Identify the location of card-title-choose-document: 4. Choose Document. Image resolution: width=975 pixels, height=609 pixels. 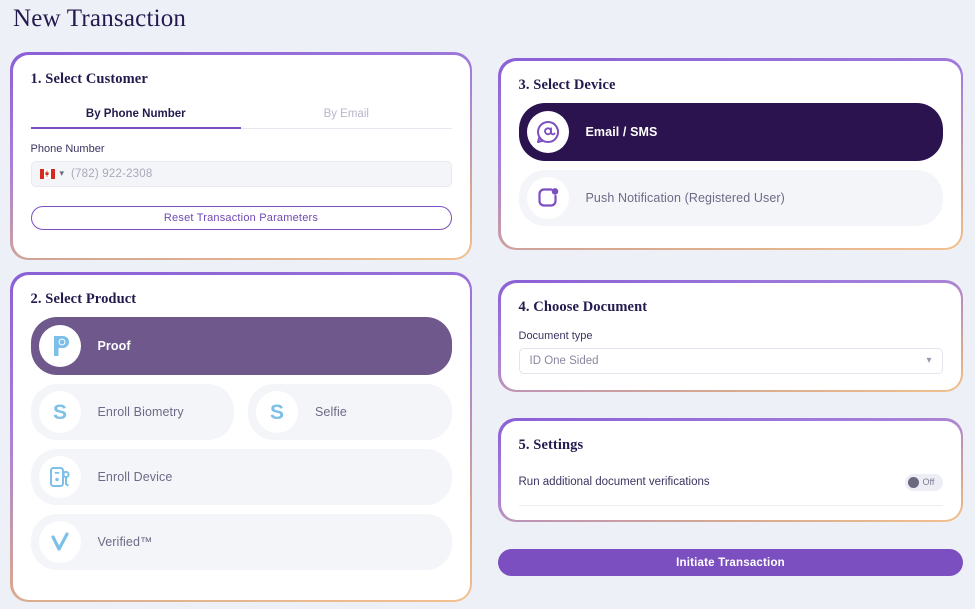
(583, 306).